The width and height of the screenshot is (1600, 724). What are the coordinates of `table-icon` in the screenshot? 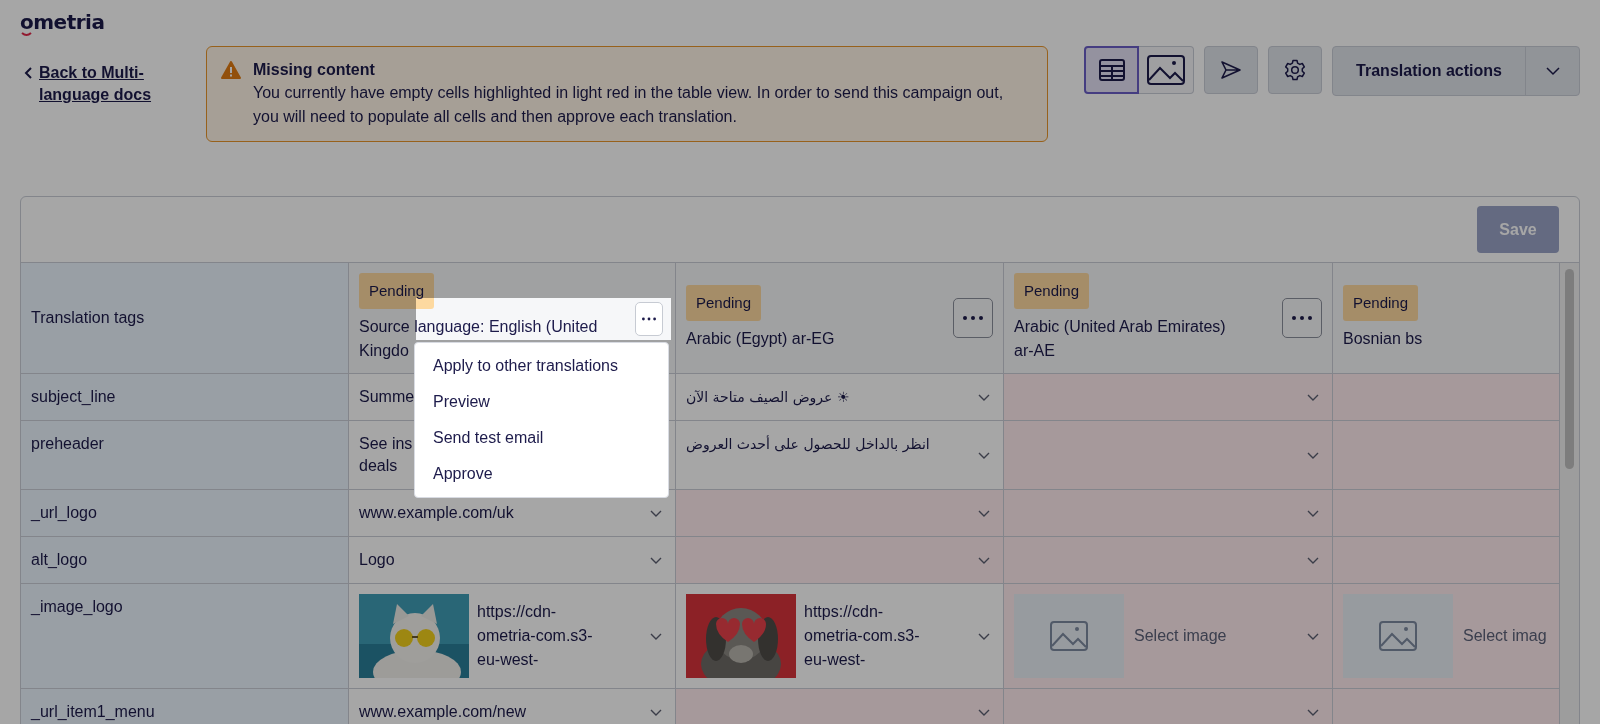 It's located at (1111, 70).